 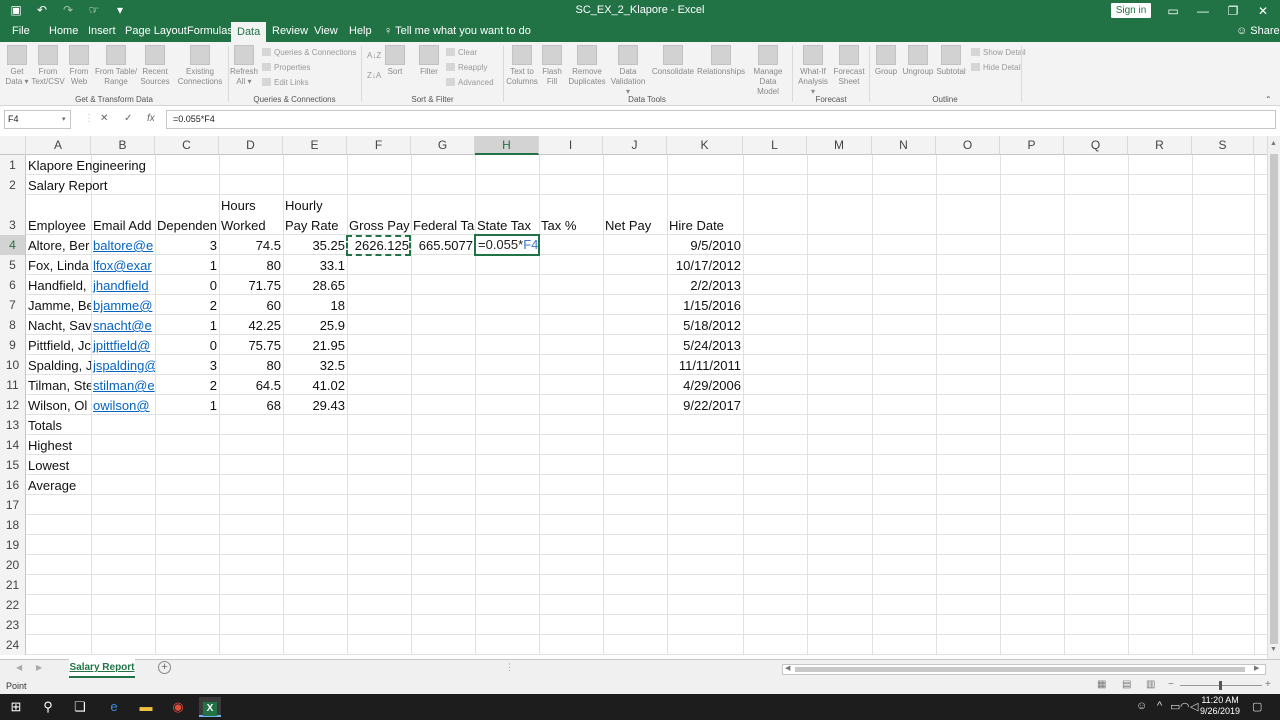 I want to click on column-header: G, so click(x=443, y=145).